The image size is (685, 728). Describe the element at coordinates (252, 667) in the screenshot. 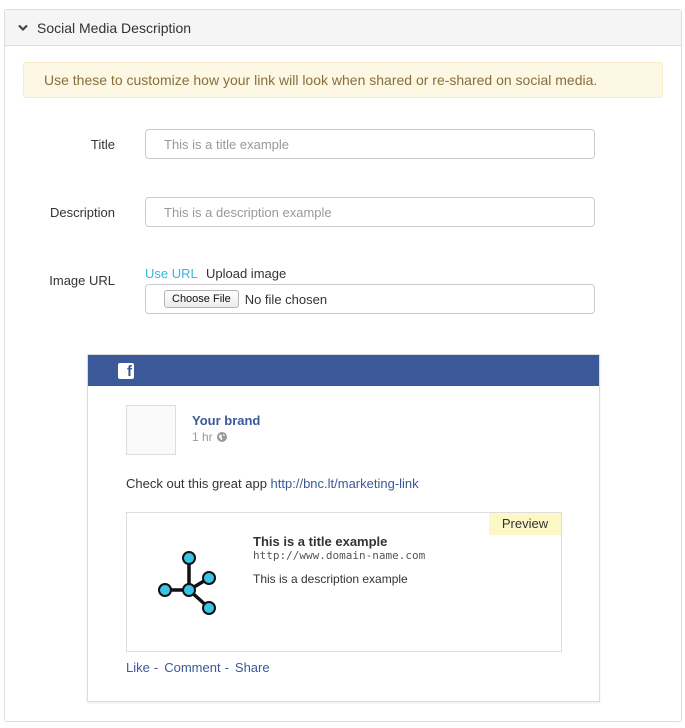

I see `share-link: Share` at that location.